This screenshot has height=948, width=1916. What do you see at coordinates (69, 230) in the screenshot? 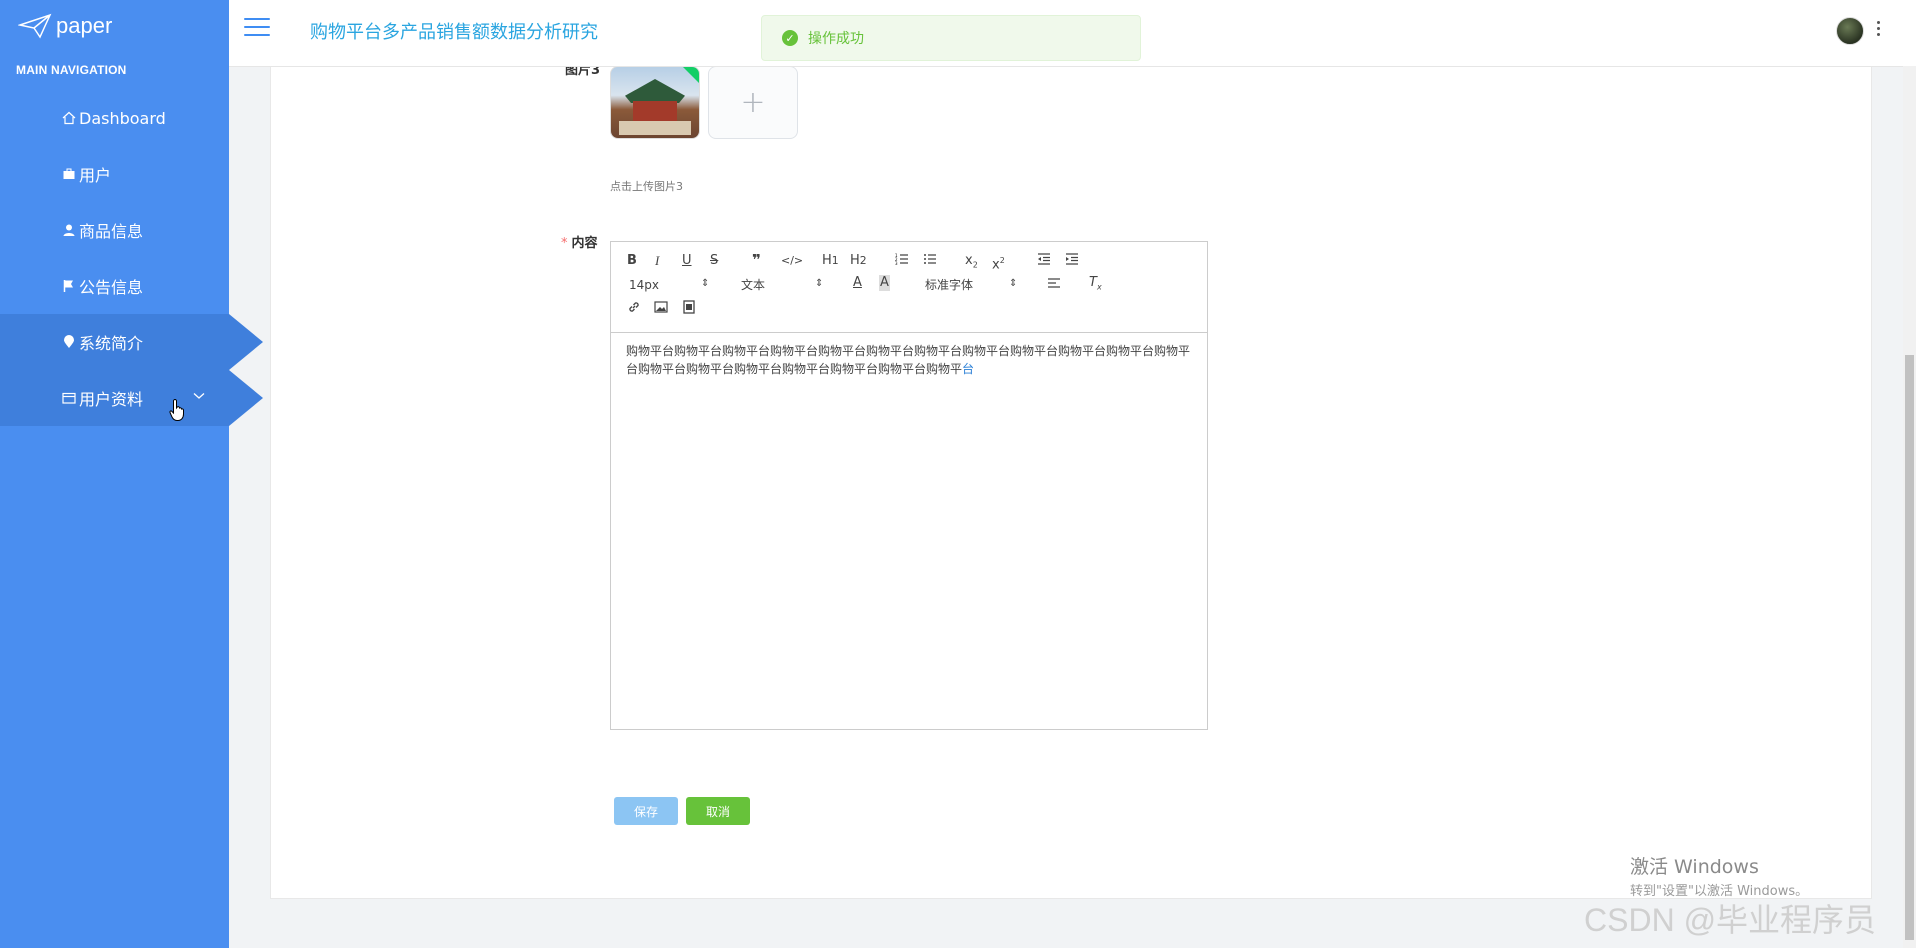
I see `user-icon` at bounding box center [69, 230].